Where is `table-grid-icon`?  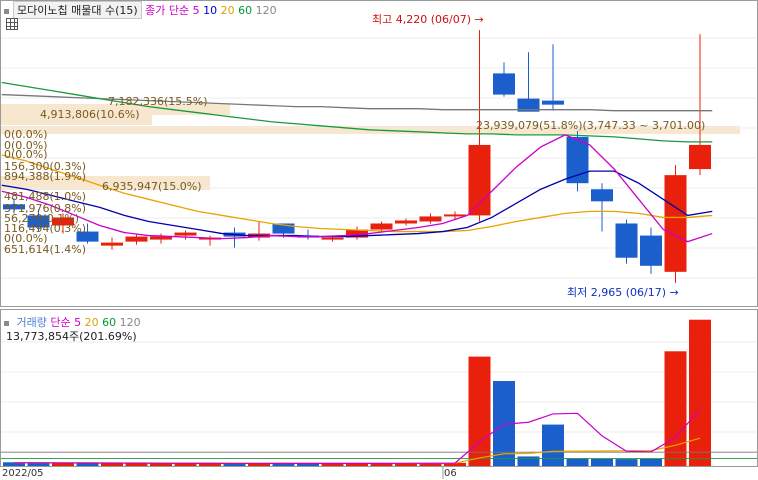
table-grid-icon is located at coordinates (12, 24).